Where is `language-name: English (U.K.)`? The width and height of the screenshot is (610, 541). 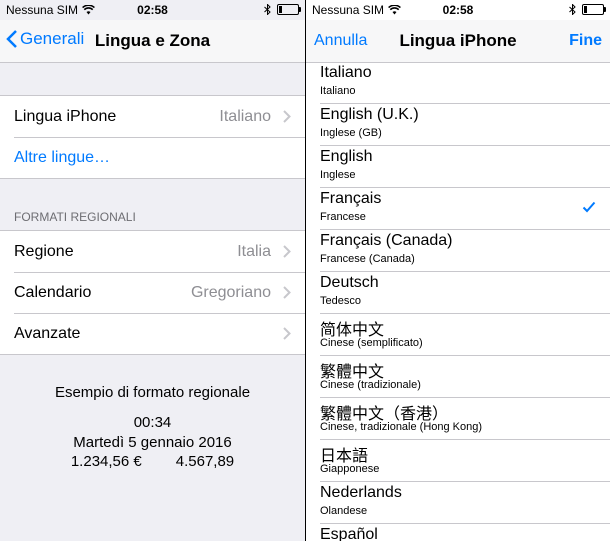
language-name: English (U.K.) is located at coordinates (369, 114).